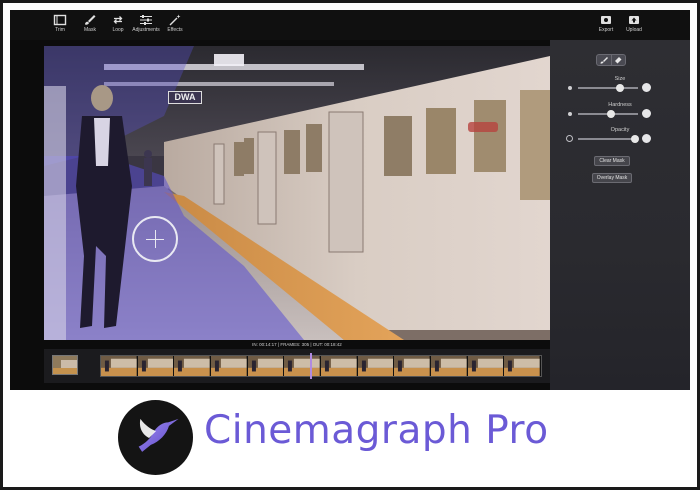 The height and width of the screenshot is (490, 700). Describe the element at coordinates (608, 139) in the screenshot. I see `opacity-slider` at that location.